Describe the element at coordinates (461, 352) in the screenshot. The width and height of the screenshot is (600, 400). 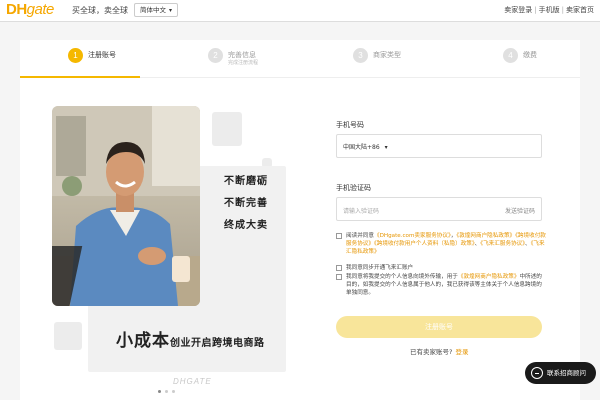
I see `login-link: 登录` at that location.